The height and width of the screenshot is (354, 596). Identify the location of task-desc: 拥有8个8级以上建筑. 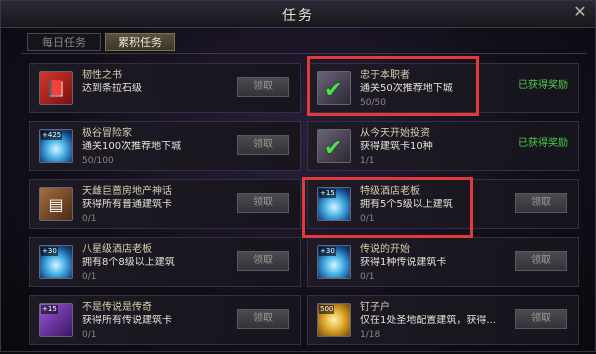
(128, 262).